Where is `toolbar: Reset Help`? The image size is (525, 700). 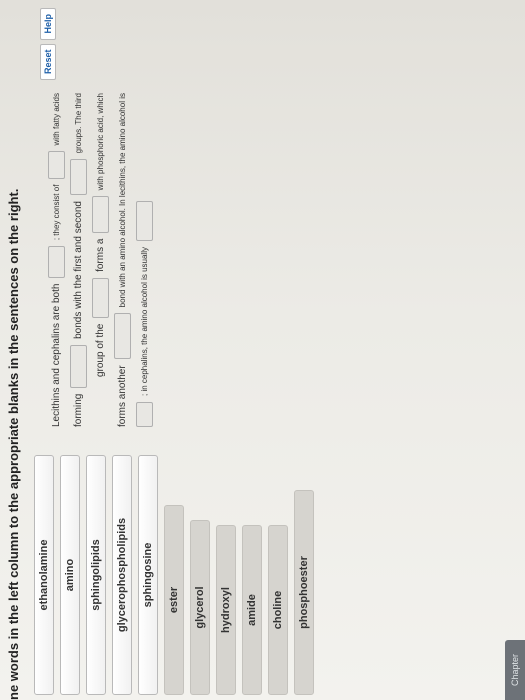 toolbar: Reset Help is located at coordinates (48, 44).